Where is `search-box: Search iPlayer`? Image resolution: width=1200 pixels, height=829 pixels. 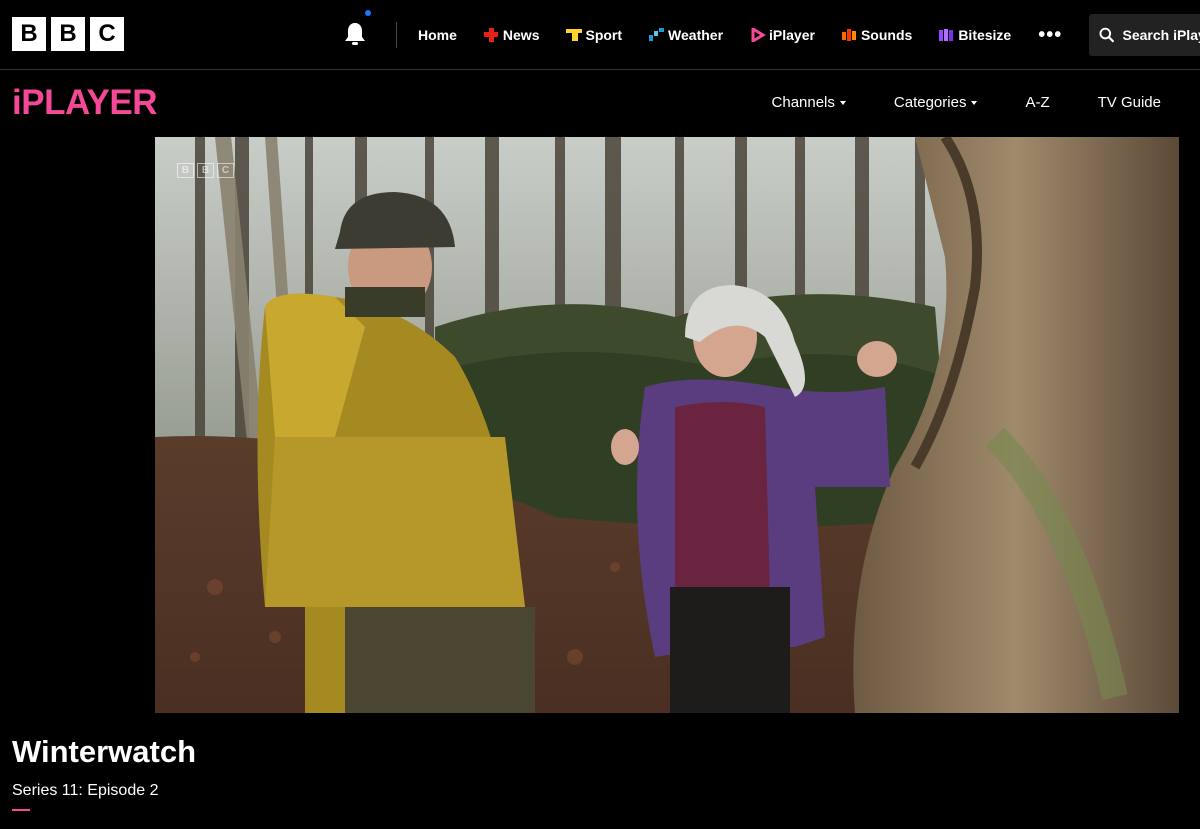 search-box: Search iPlayer is located at coordinates (1144, 35).